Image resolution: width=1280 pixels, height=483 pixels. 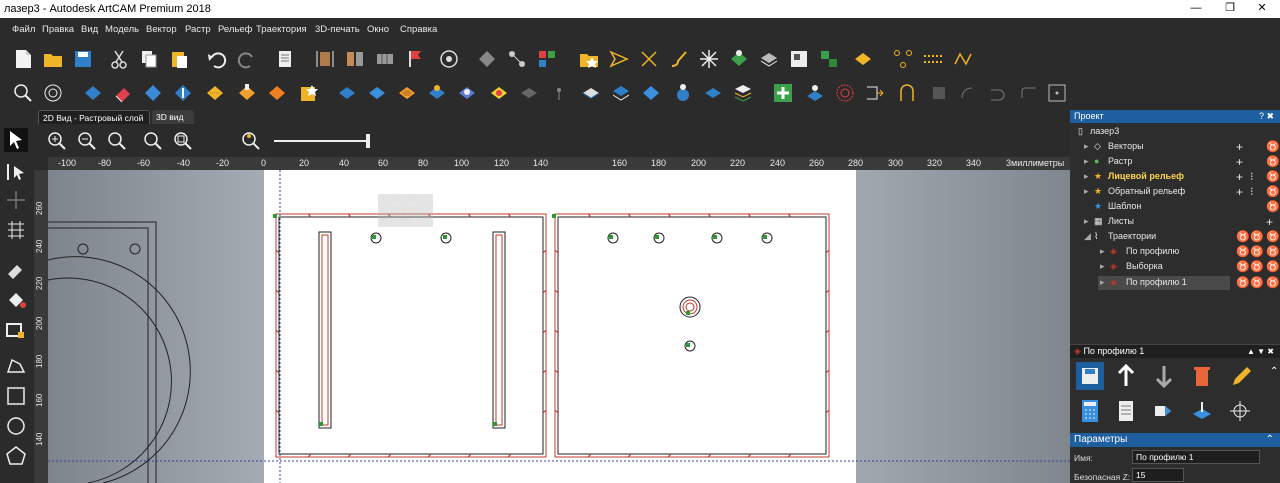 What do you see at coordinates (16, 426) in the screenshot?
I see `circle-icon` at bounding box center [16, 426].